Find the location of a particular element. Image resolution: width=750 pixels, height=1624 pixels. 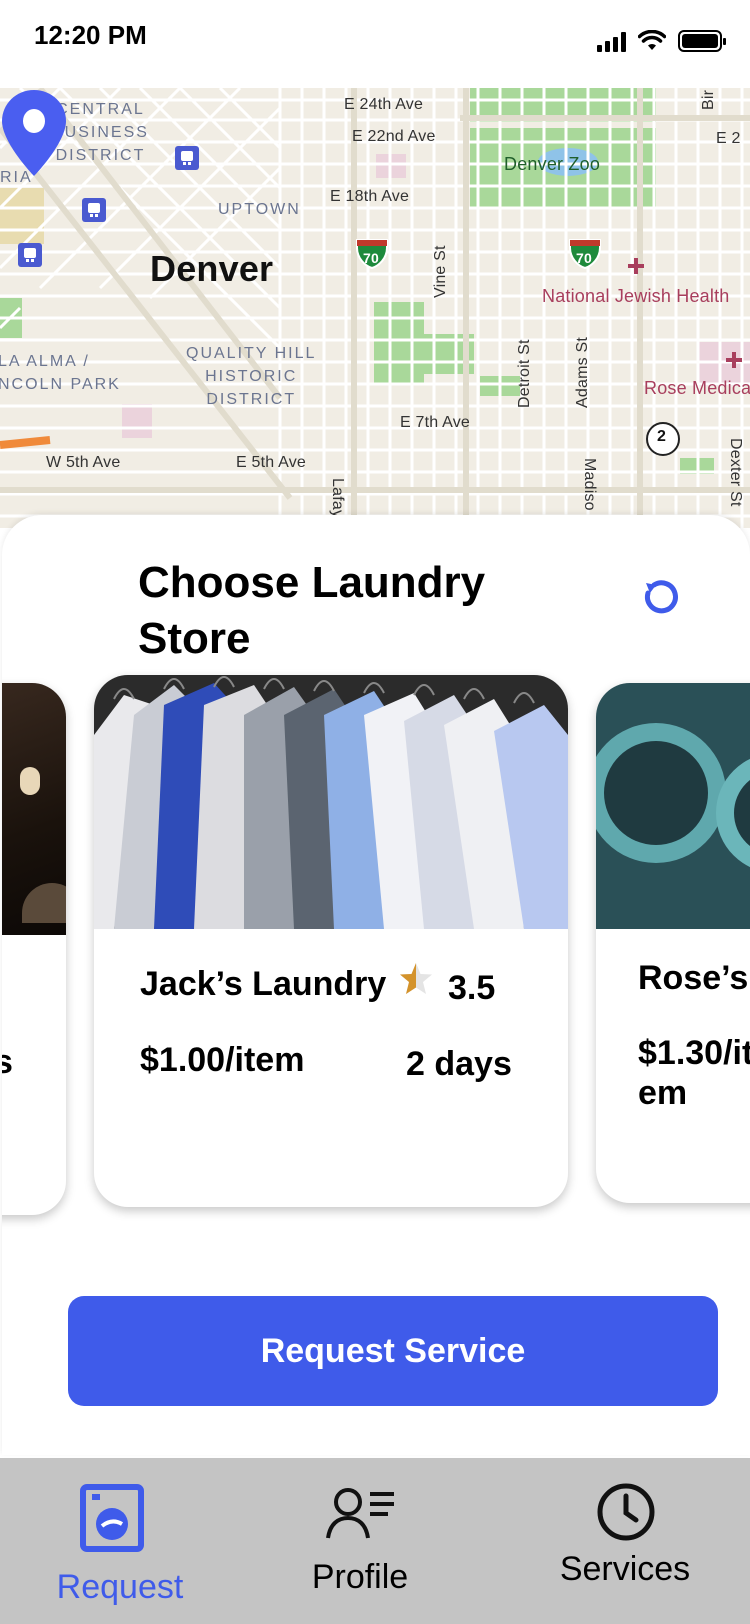

map-district-la-alma: LA ALMA / NCOLN PARK is located at coordinates (60, 373).